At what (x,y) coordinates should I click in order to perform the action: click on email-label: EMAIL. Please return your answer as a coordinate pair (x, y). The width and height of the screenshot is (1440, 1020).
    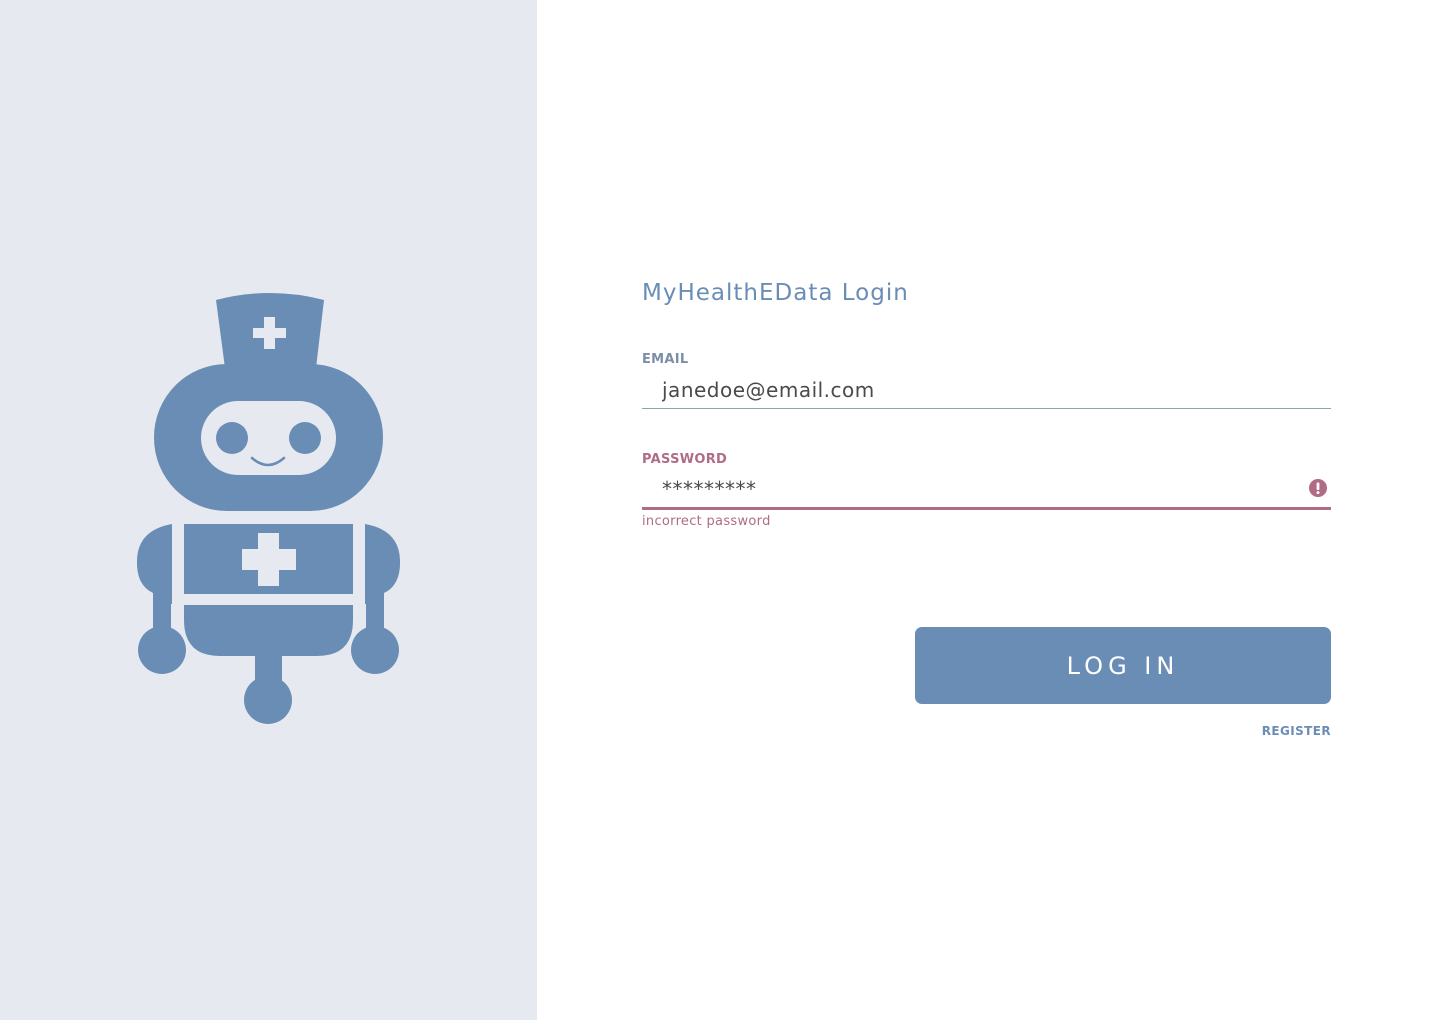
    Looking at the image, I should click on (665, 359).